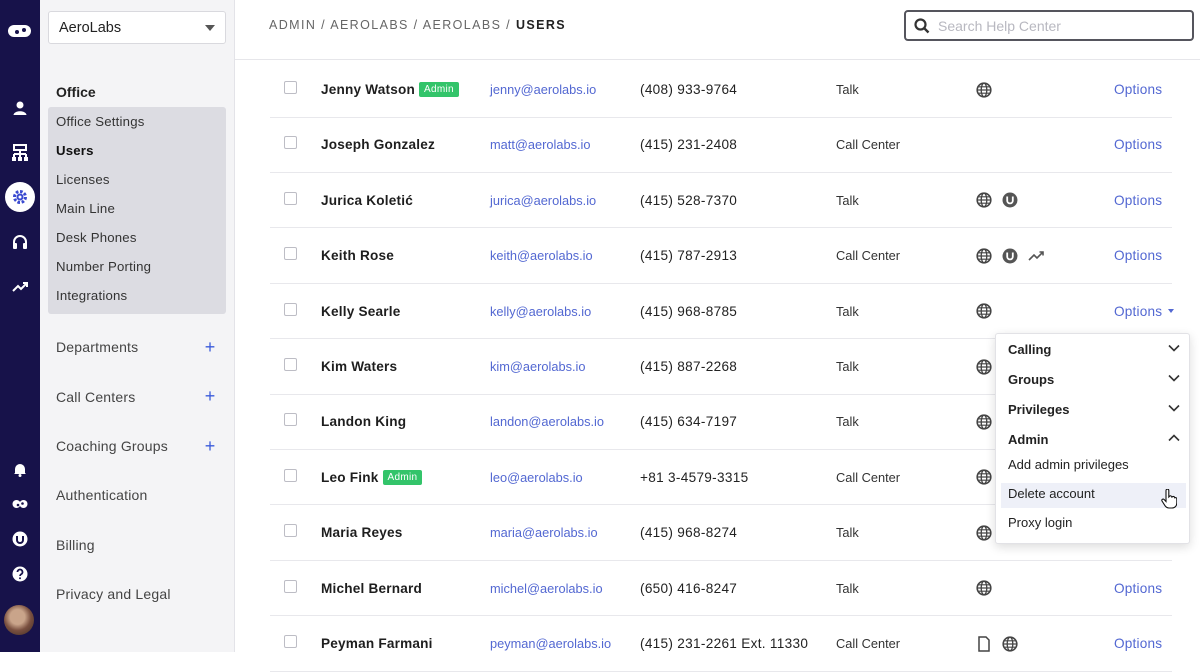  I want to click on user-name-cell: Keith Rose, so click(357, 255).